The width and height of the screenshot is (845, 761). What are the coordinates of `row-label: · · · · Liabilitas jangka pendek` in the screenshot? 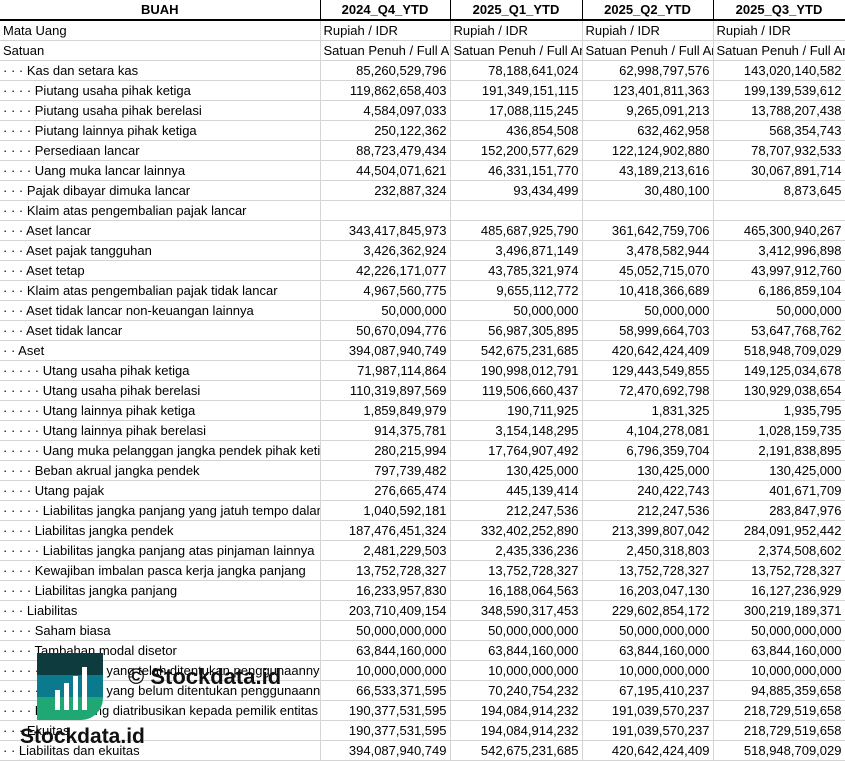 It's located at (160, 530).